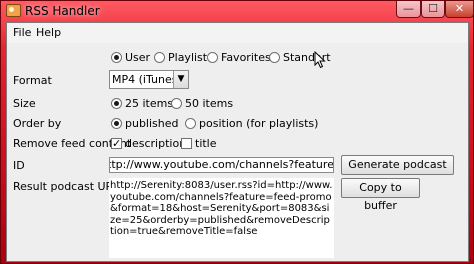 This screenshot has width=474, height=264. Describe the element at coordinates (206, 143) in the screenshot. I see `remove-title-label: title` at that location.